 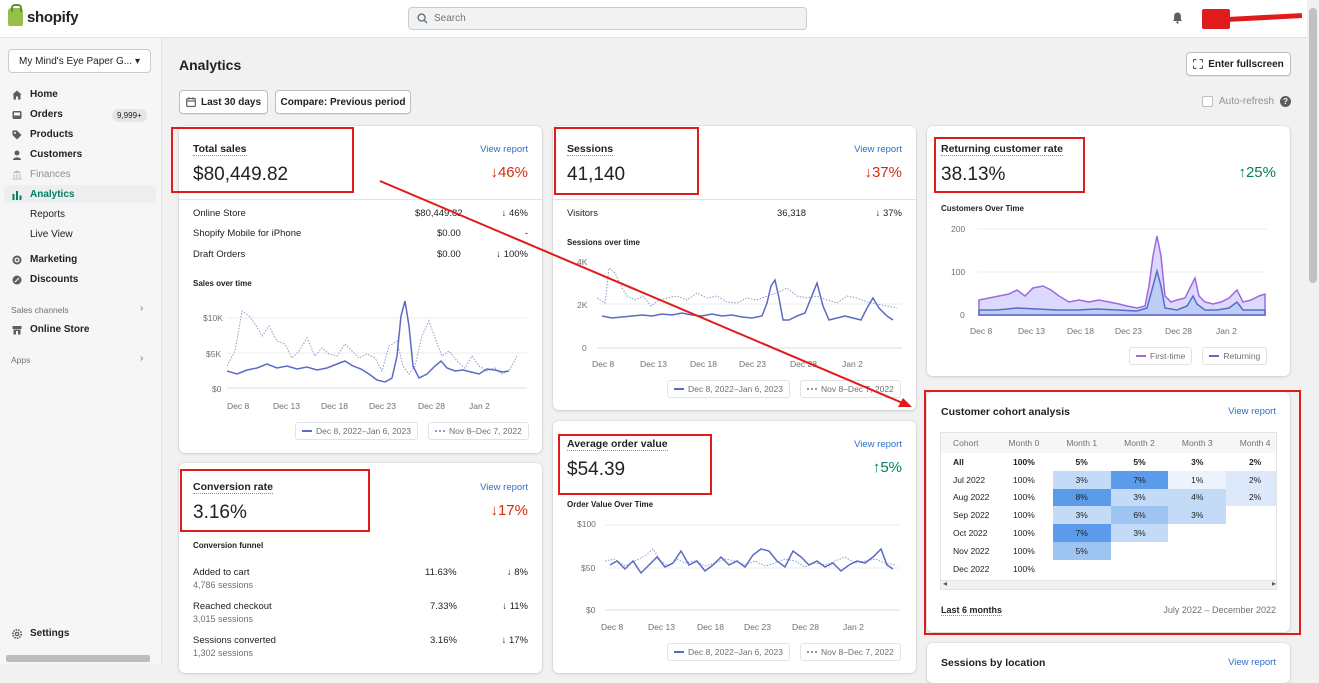 What do you see at coordinates (228, 545) in the screenshot?
I see `funnel-label: Conversion funnel` at bounding box center [228, 545].